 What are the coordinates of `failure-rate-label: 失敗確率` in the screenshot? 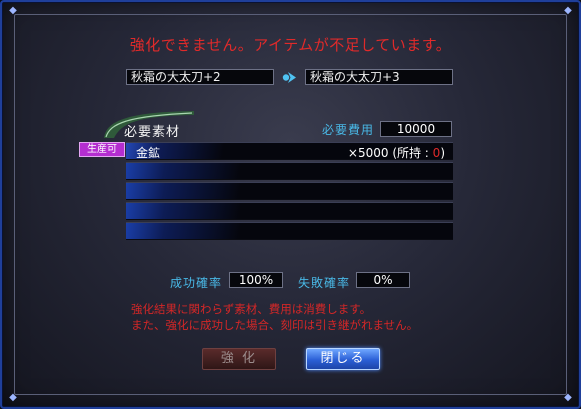 It's located at (324, 283).